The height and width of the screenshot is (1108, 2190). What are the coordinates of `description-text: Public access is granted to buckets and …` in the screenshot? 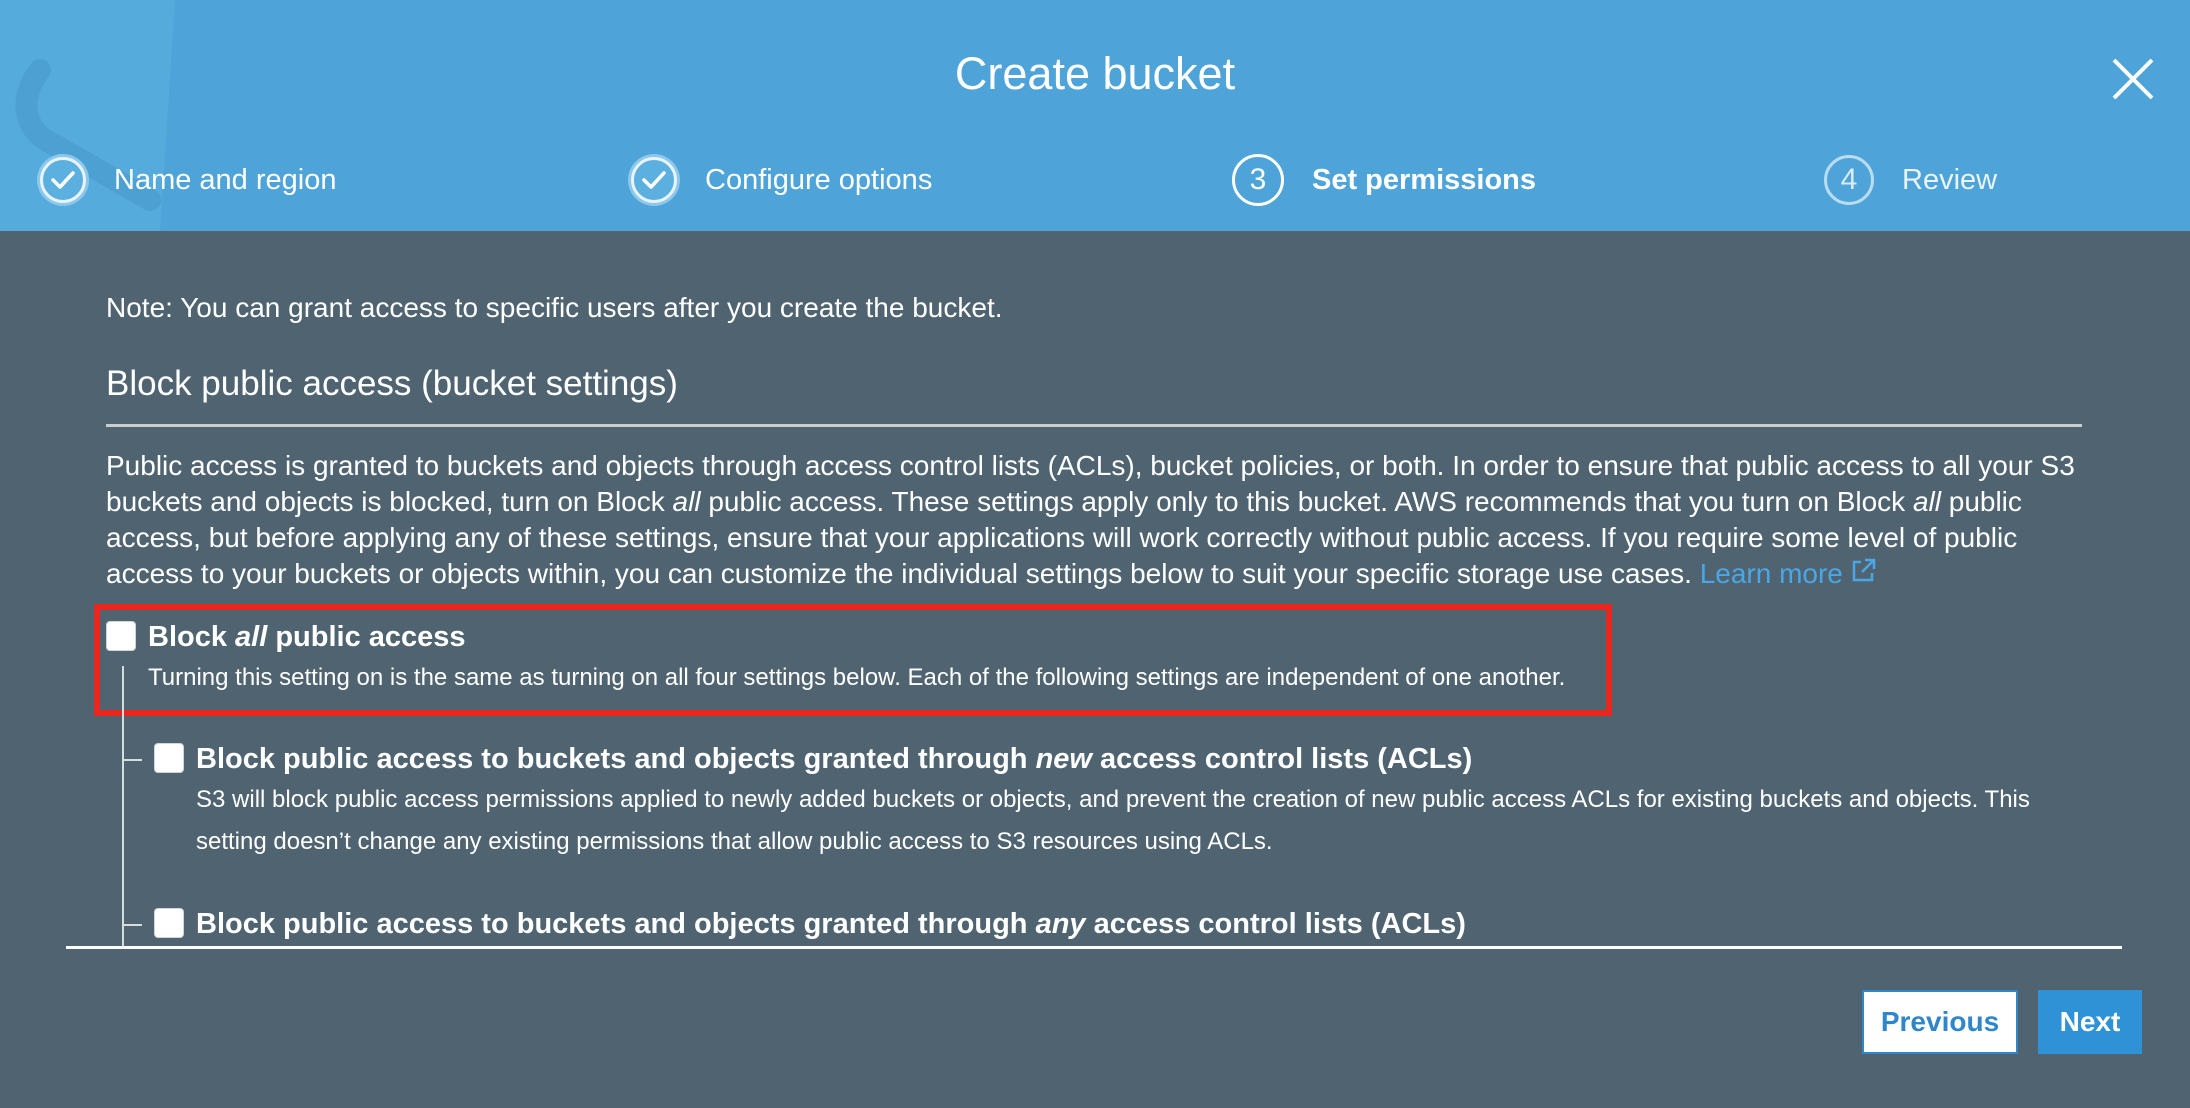 It's located at (1101, 520).